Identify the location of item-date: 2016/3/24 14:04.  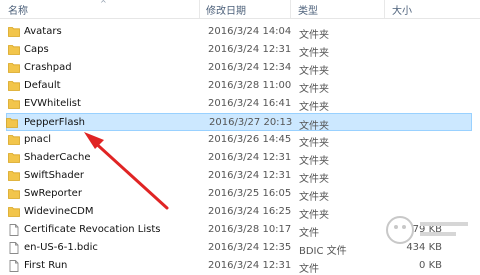
(250, 31).